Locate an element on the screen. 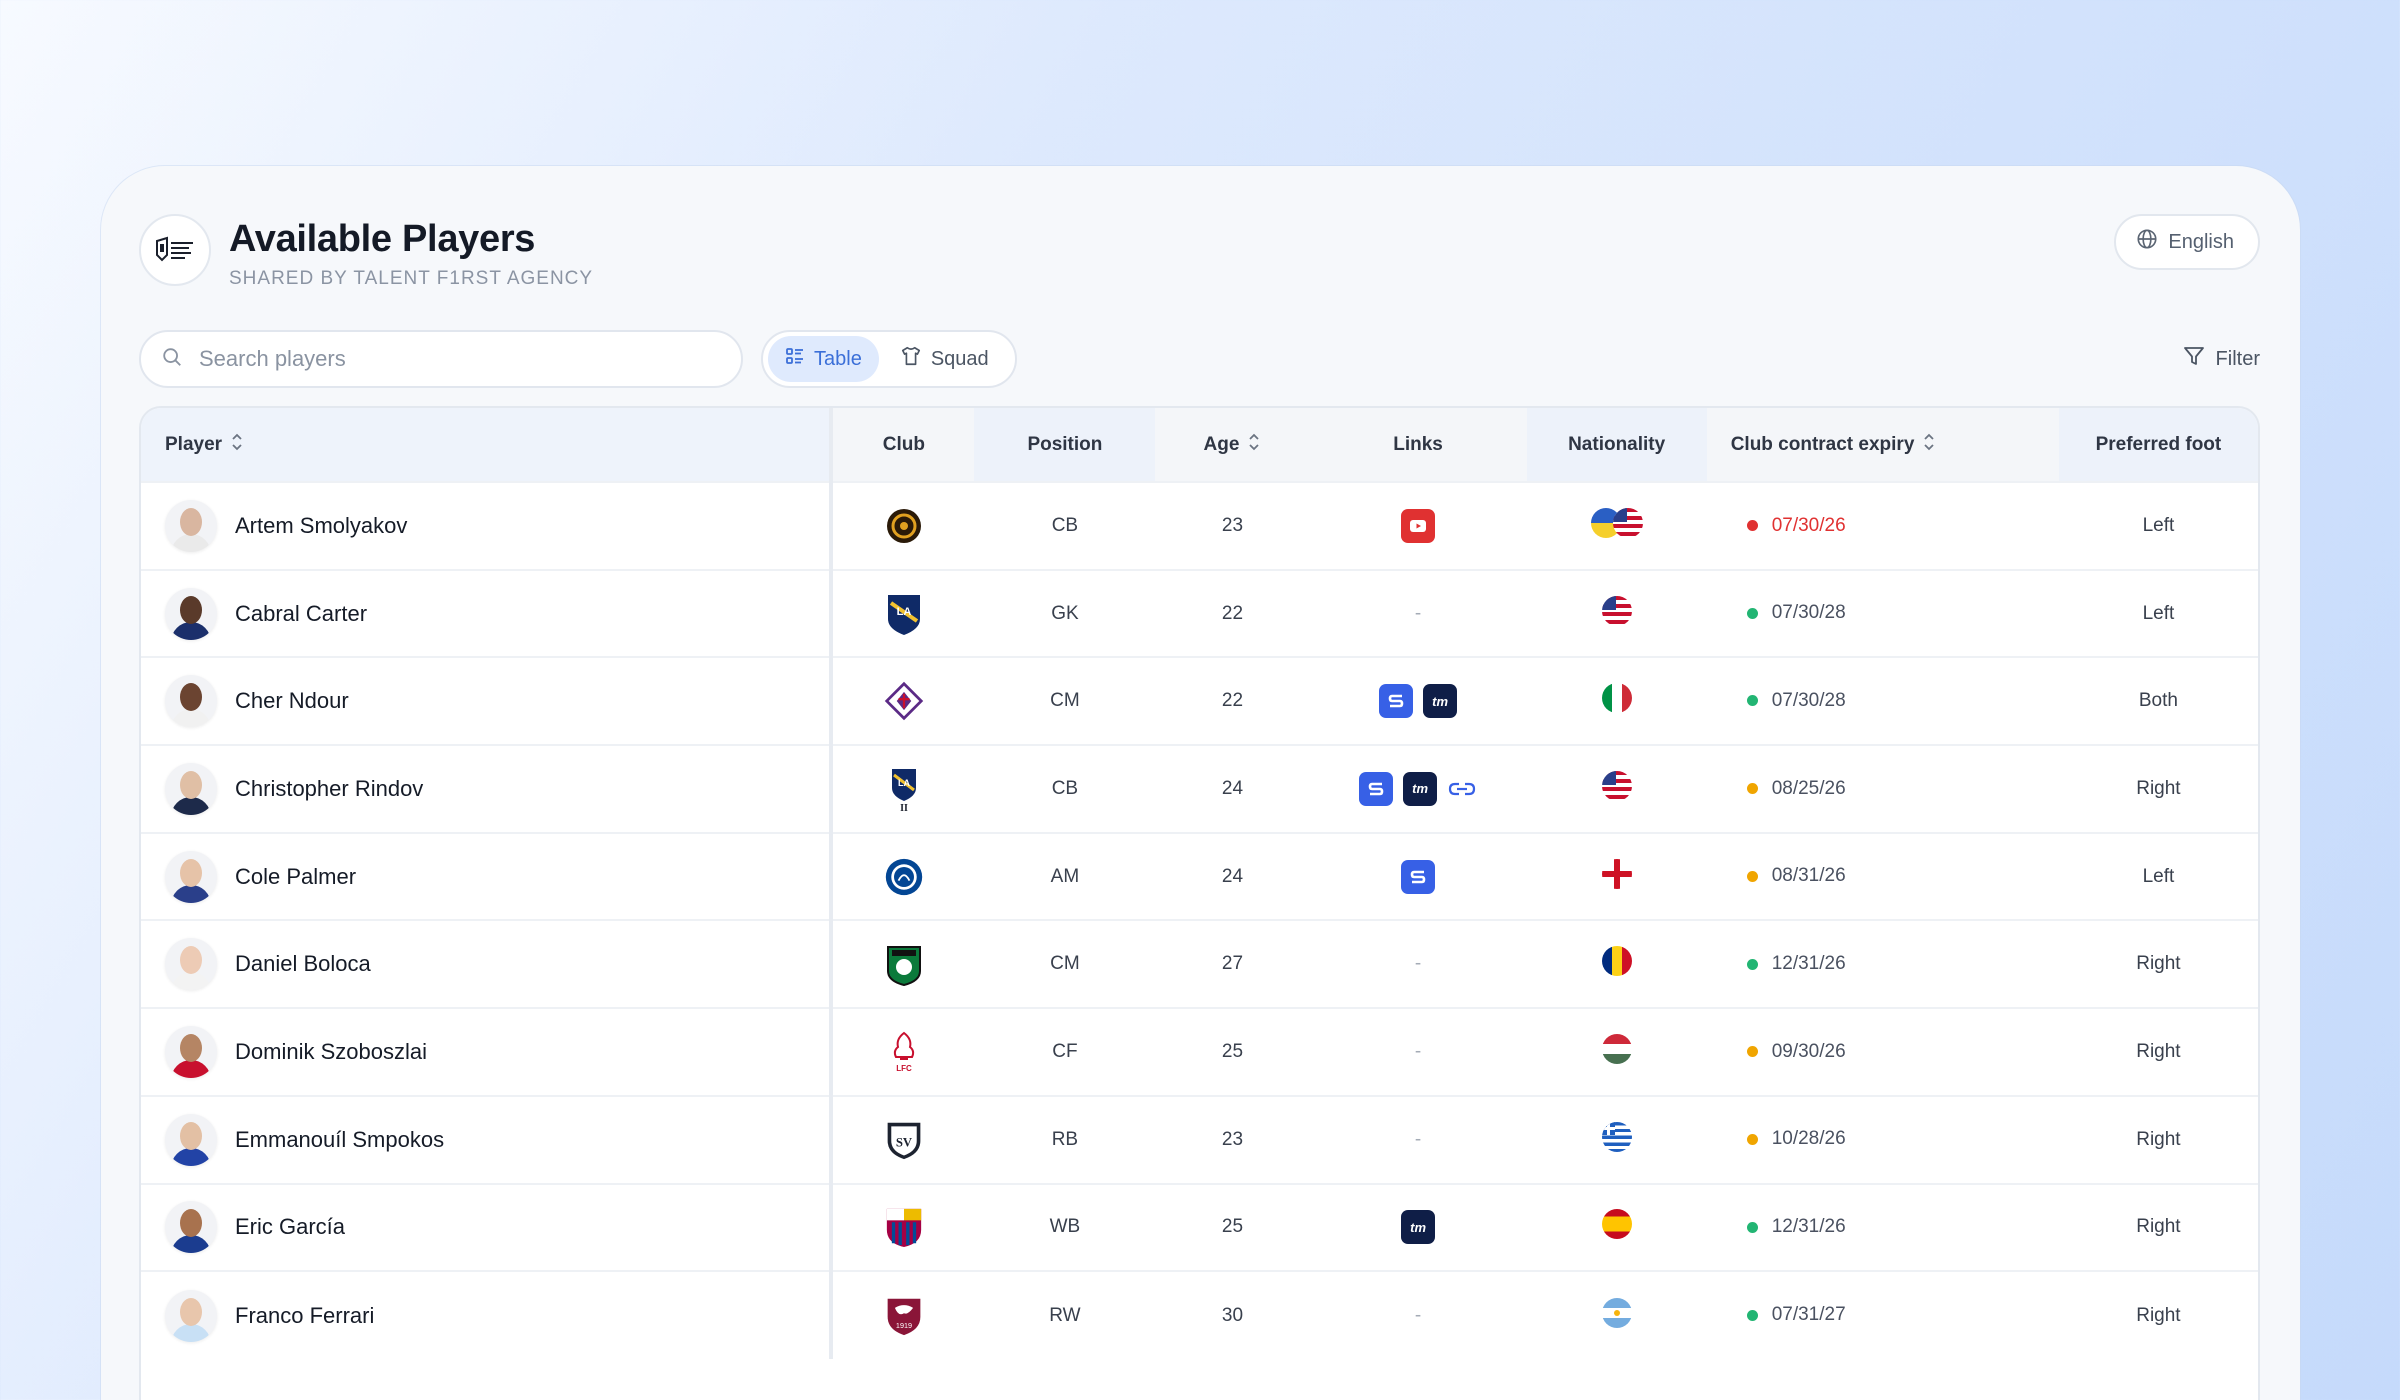 Image resolution: width=2400 pixels, height=1400 pixels. player-name: Emmanouíl Smpokos is located at coordinates (339, 1140).